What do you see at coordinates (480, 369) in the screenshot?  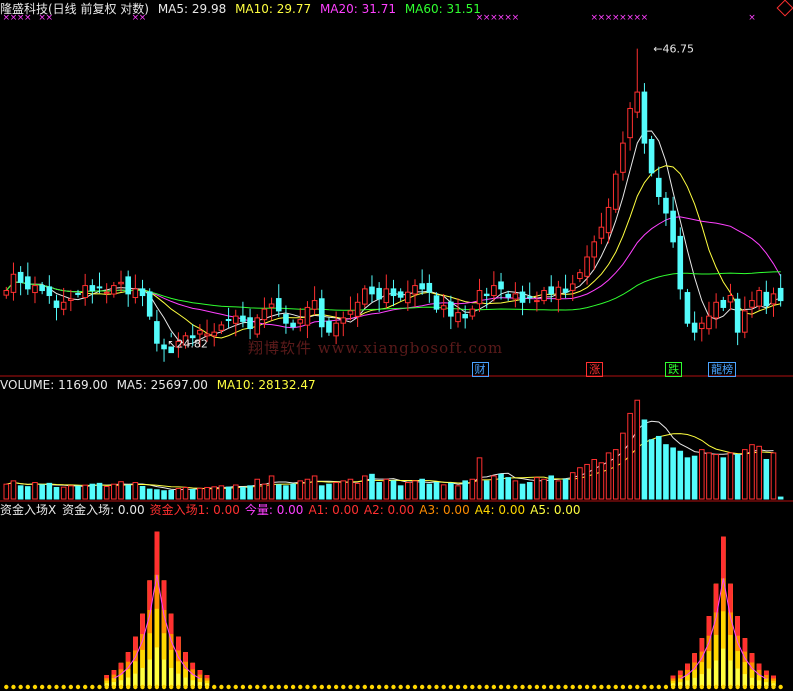 I see `event-badge: 财` at bounding box center [480, 369].